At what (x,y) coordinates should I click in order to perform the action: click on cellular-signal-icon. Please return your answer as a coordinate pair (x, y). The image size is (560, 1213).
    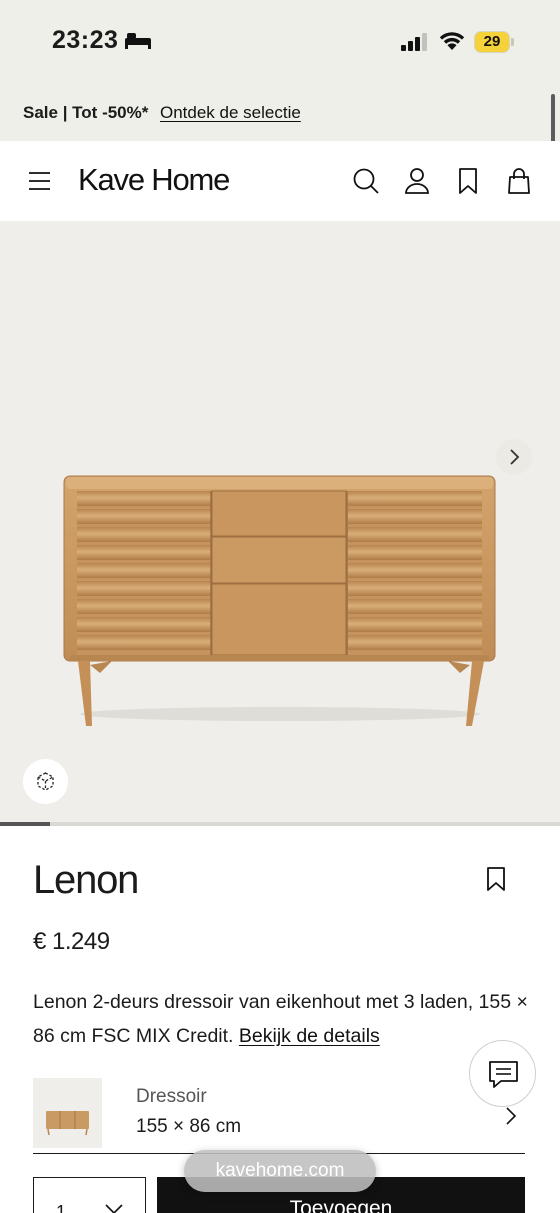
    Looking at the image, I should click on (414, 42).